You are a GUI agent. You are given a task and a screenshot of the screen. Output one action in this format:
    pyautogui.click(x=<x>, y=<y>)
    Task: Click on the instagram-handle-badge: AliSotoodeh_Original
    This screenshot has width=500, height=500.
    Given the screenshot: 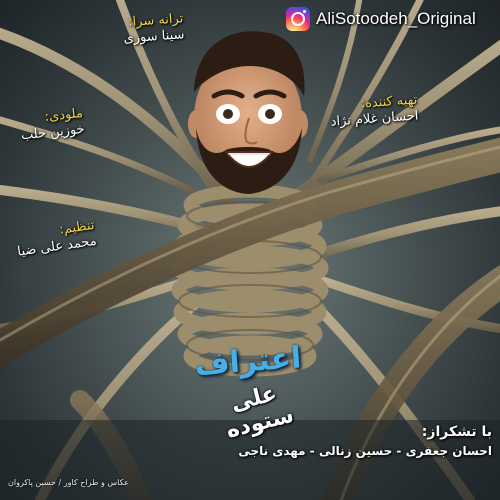 What is the action you would take?
    pyautogui.click(x=381, y=19)
    